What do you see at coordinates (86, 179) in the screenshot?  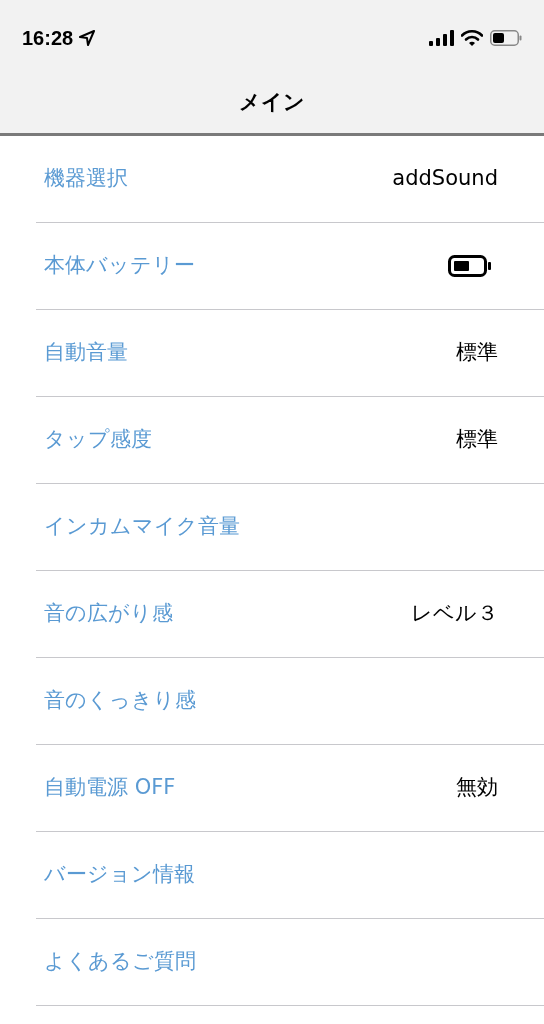 I see `row-label: 機器選択` at bounding box center [86, 179].